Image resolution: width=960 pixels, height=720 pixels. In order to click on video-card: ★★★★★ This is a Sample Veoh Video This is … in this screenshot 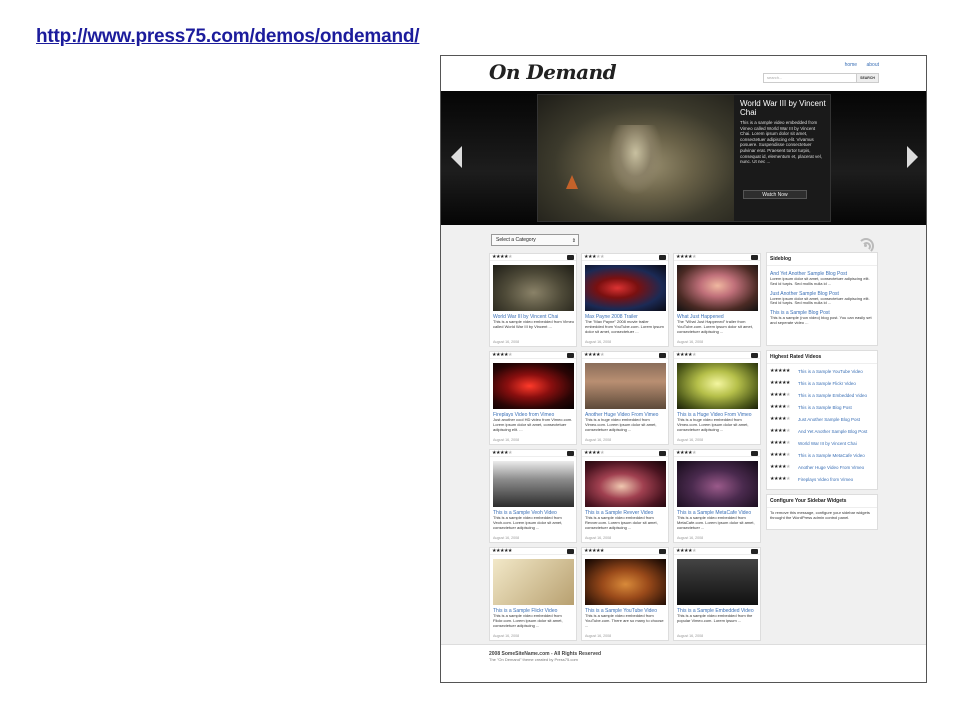, I will do `click(533, 496)`.